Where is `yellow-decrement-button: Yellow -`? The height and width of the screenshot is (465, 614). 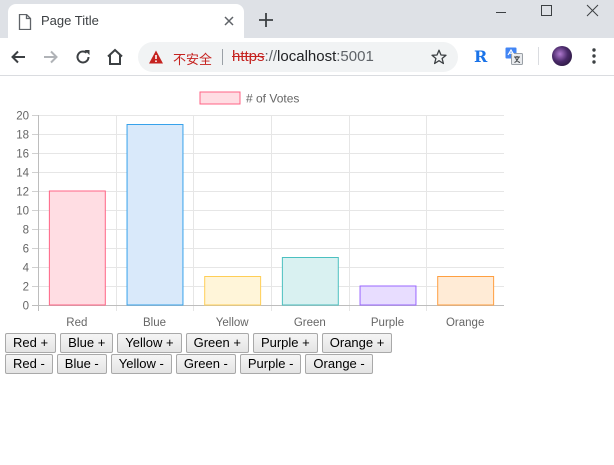 yellow-decrement-button: Yellow - is located at coordinates (141, 364).